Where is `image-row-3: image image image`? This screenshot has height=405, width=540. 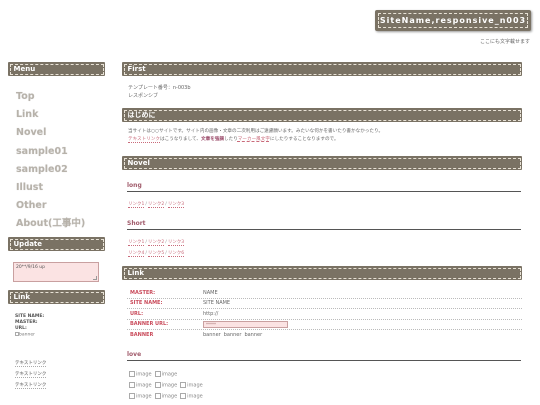 image-row-3: image image image is located at coordinates (166, 396).